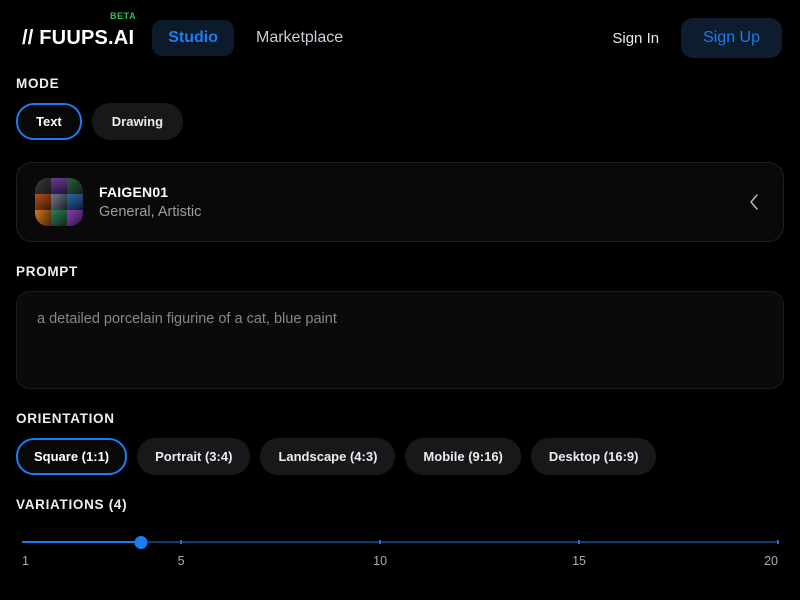 The image size is (800, 600). What do you see at coordinates (400, 548) in the screenshot?
I see `variations-slider: 1 5 10 15 20` at bounding box center [400, 548].